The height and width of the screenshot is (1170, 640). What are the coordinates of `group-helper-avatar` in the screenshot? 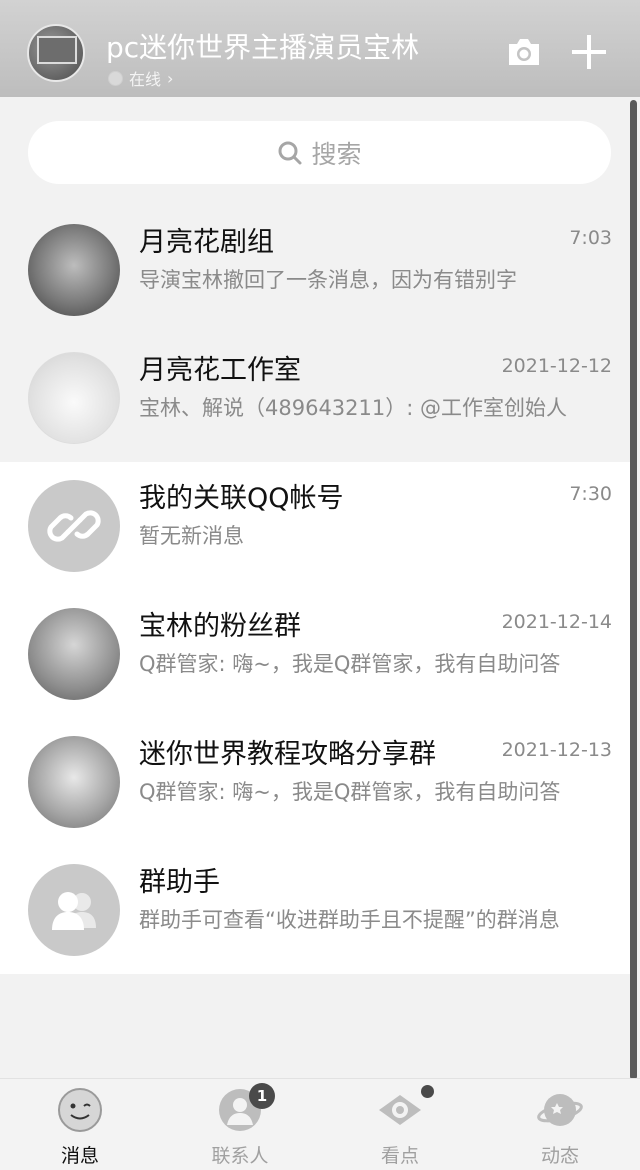 It's located at (74, 910).